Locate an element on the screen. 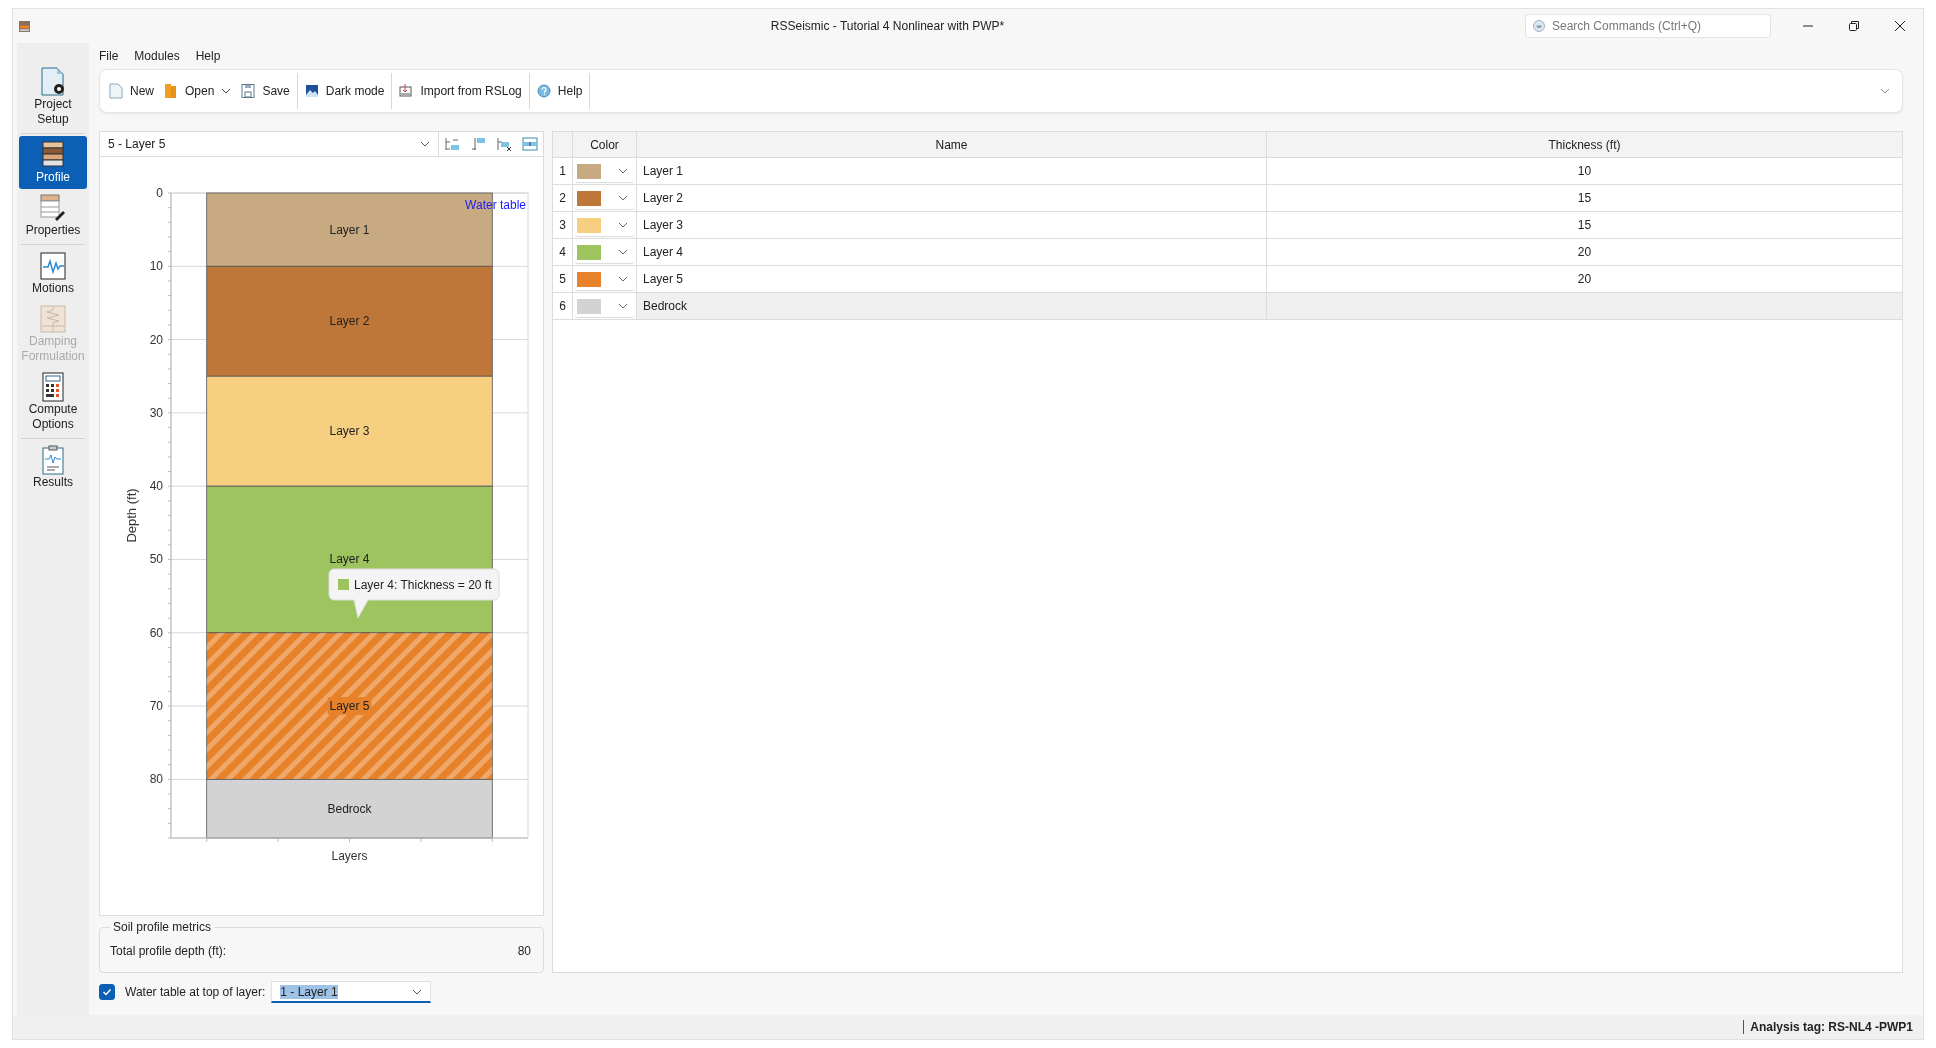  table-cell: Bedrock is located at coordinates (952, 306).